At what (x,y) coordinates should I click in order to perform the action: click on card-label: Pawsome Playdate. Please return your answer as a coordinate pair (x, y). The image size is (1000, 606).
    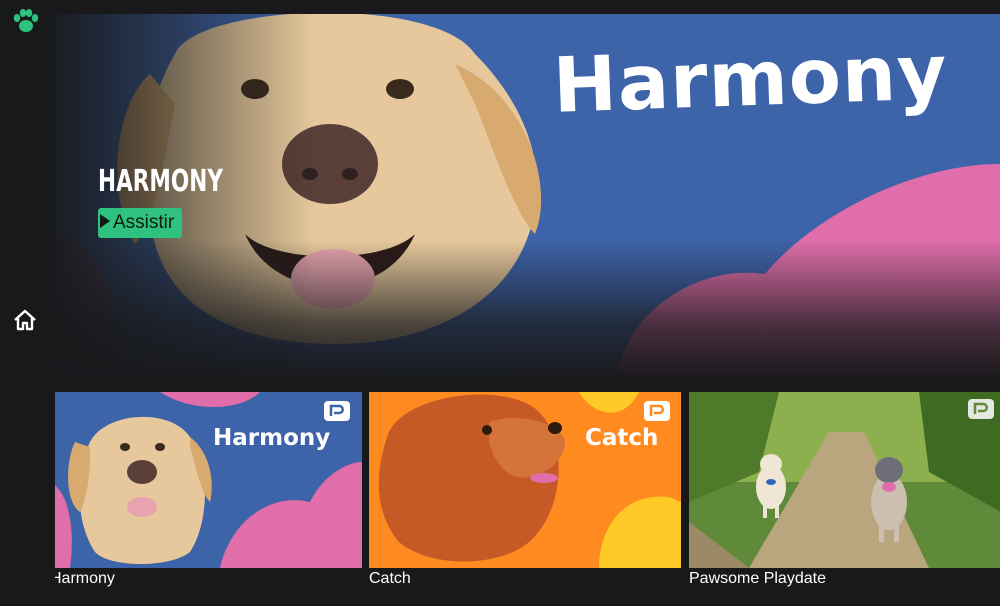
    Looking at the image, I should click on (757, 578).